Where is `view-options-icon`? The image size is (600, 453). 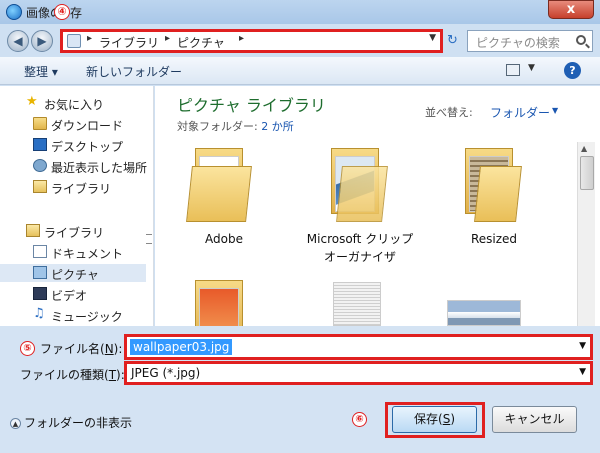 view-options-icon is located at coordinates (513, 70).